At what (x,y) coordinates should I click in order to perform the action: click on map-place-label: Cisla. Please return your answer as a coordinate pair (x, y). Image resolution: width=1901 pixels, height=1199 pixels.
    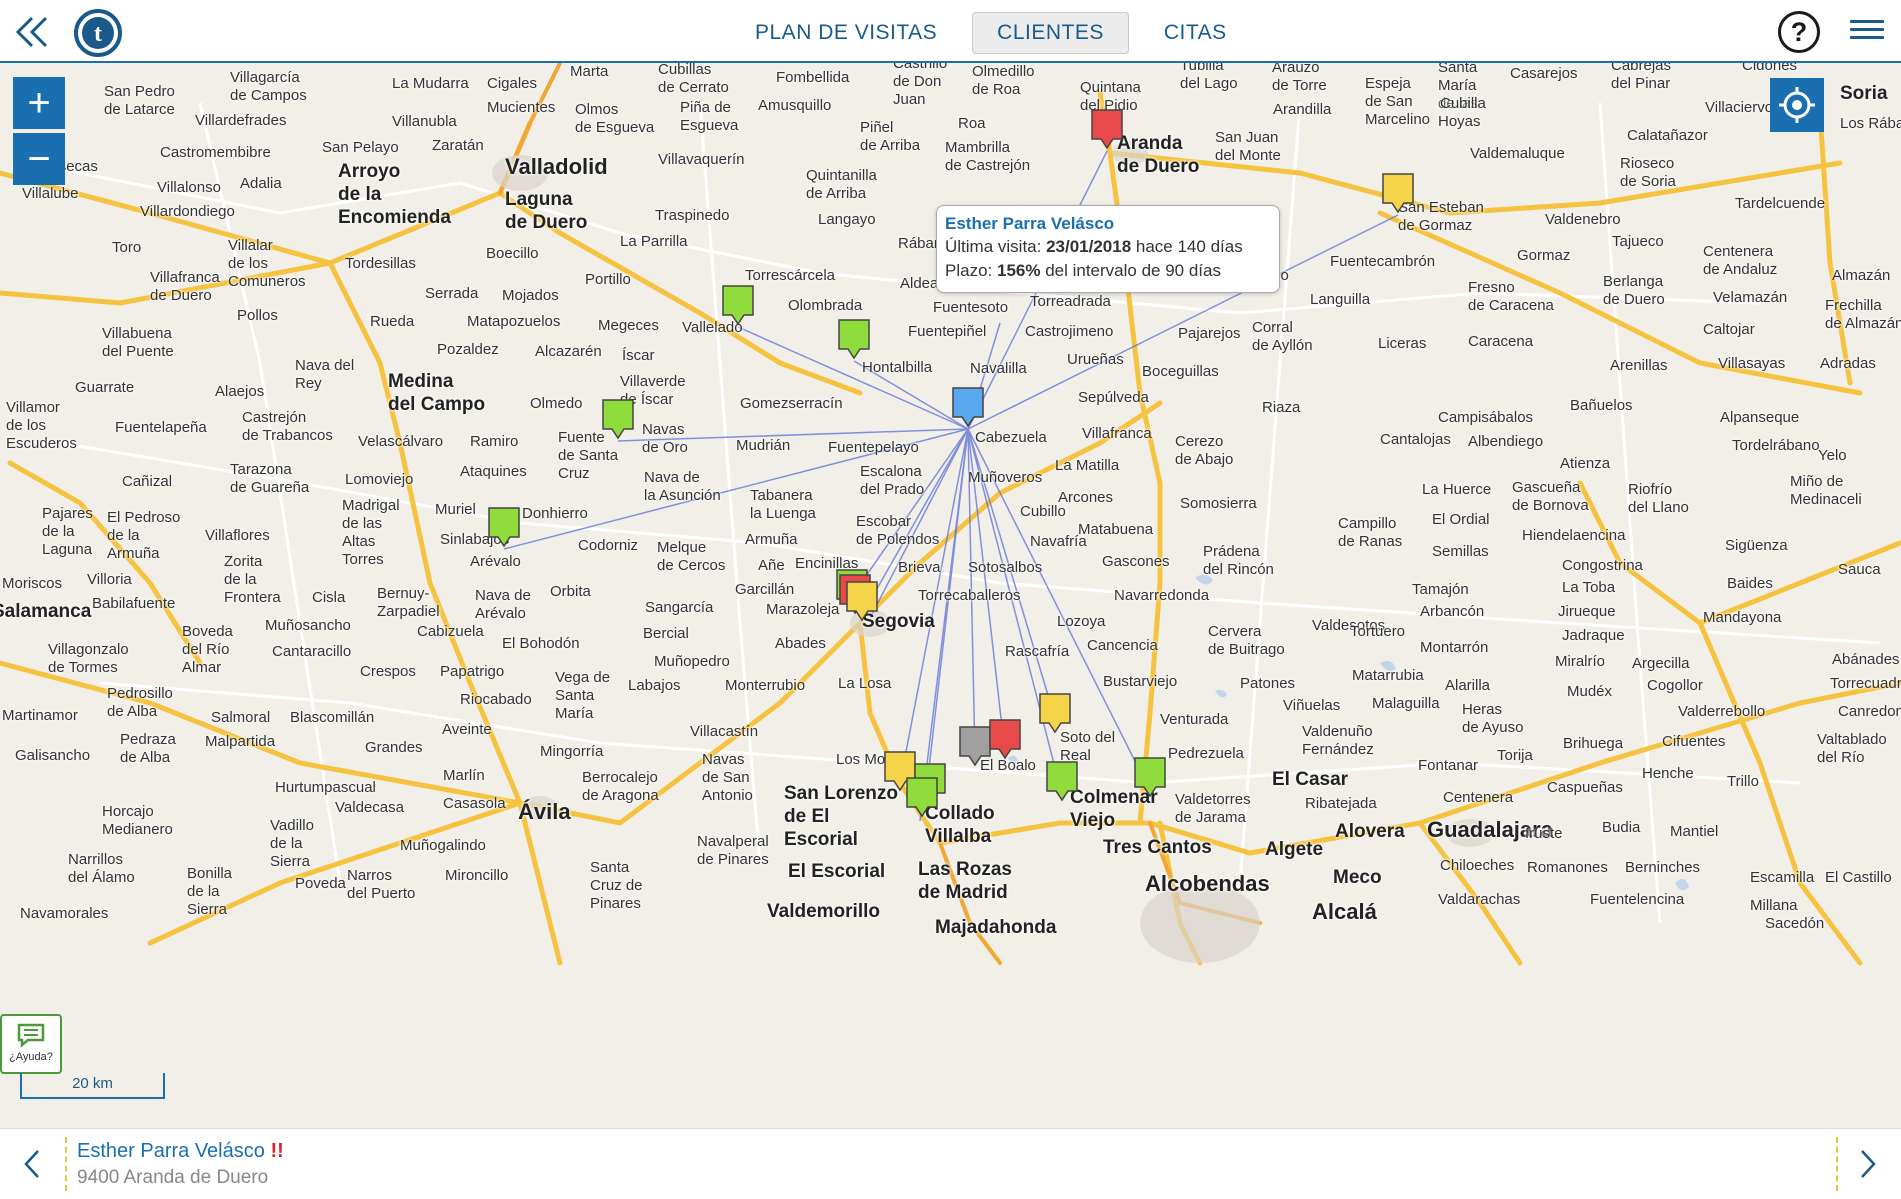
    Looking at the image, I should click on (329, 597).